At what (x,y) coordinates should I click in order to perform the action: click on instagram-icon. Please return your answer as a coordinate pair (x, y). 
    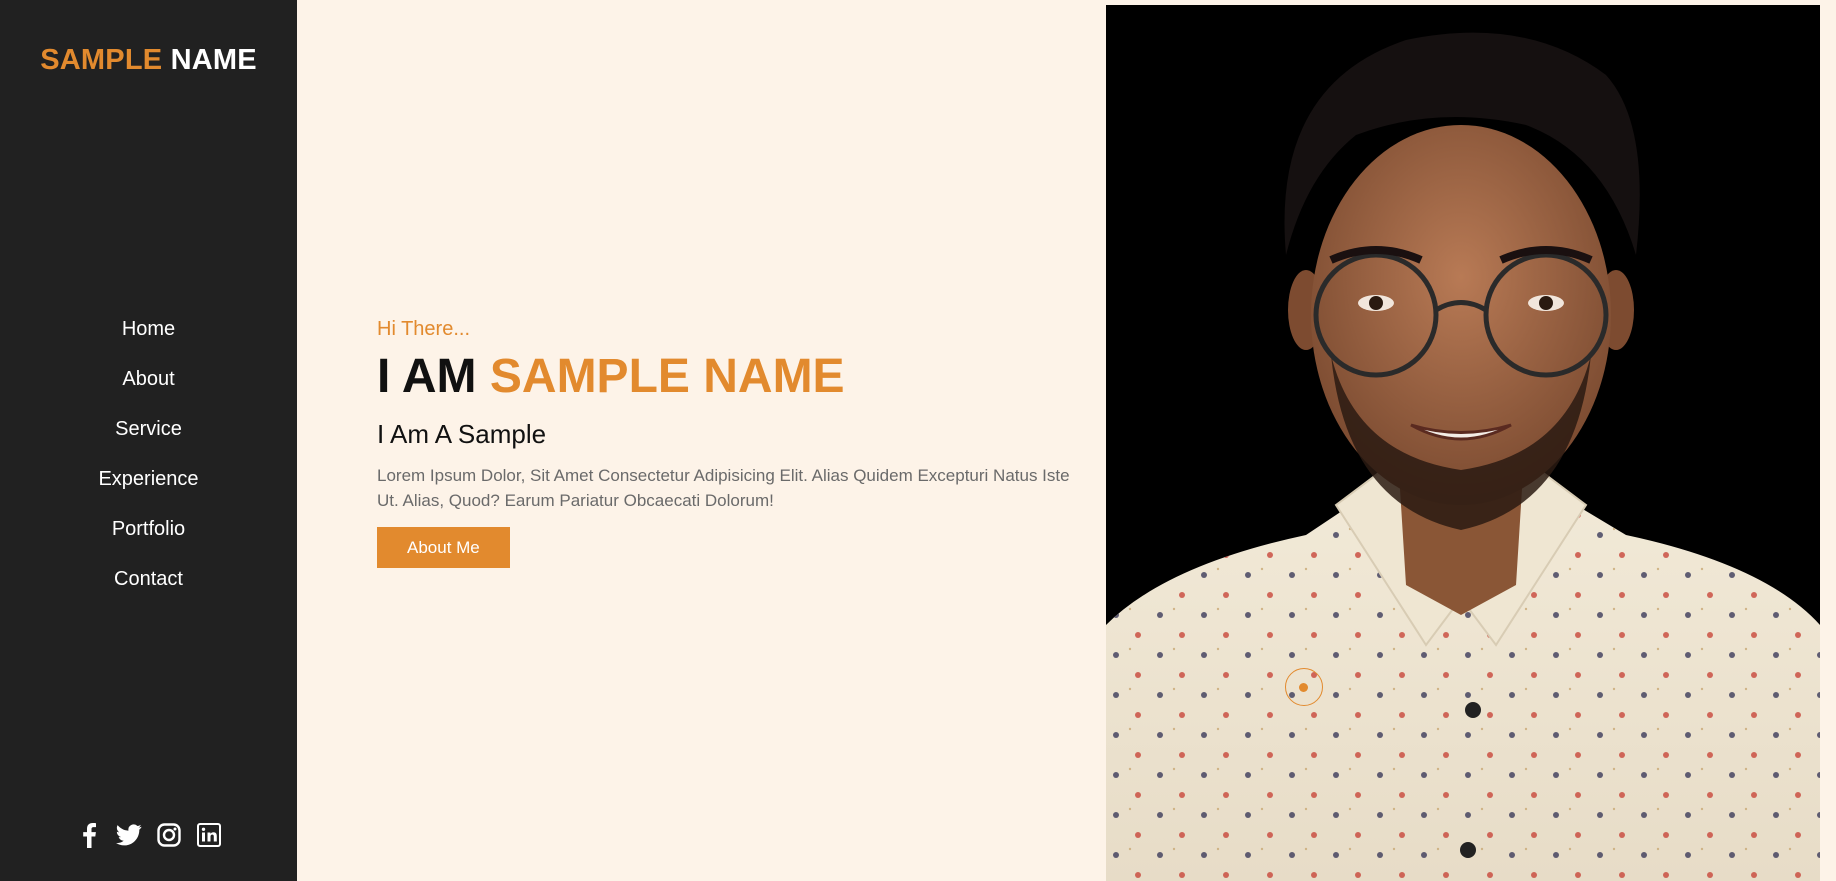
    Looking at the image, I should click on (169, 835).